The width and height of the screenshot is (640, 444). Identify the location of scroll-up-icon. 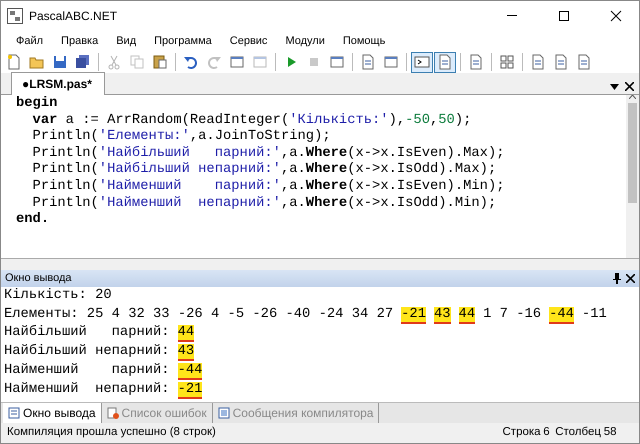
(632, 97).